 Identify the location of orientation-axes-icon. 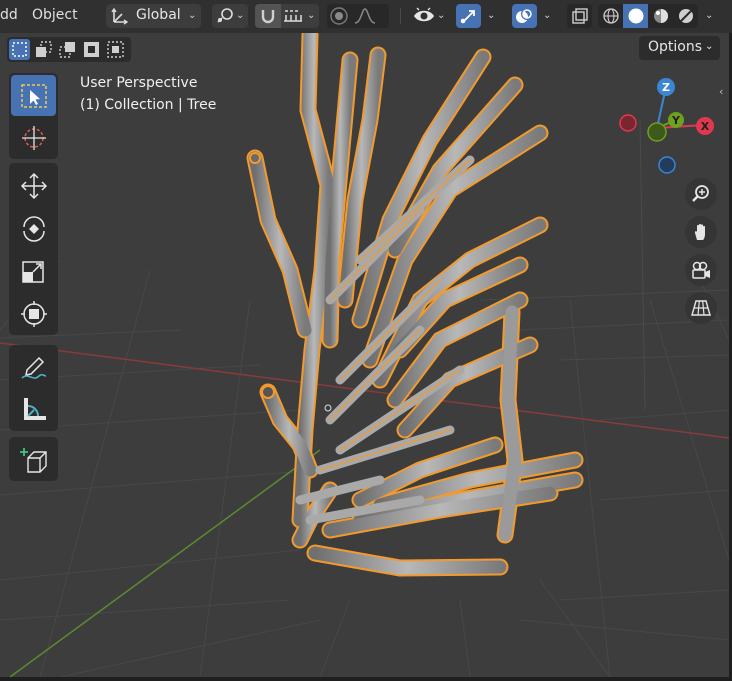
(120, 16).